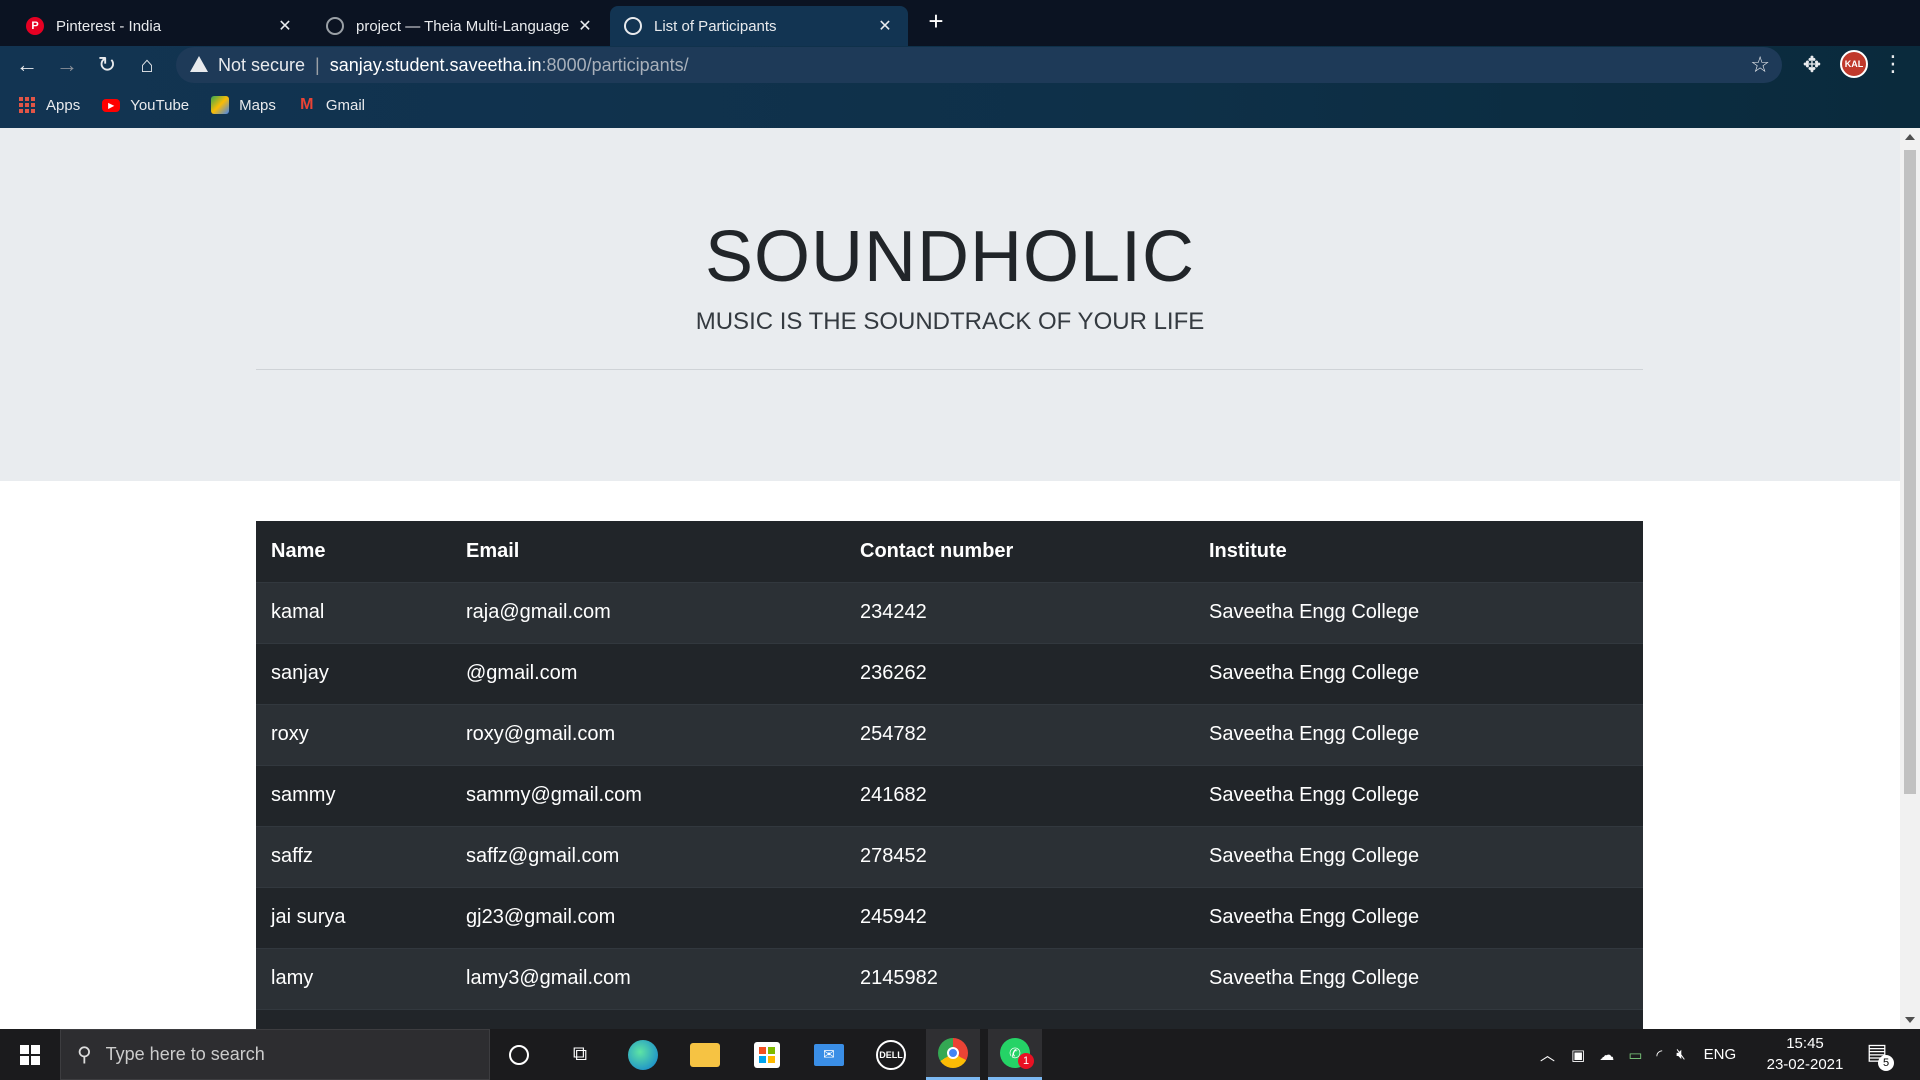  Describe the element at coordinates (1805, 1064) in the screenshot. I see `clock-date: 23-02-2021` at that location.